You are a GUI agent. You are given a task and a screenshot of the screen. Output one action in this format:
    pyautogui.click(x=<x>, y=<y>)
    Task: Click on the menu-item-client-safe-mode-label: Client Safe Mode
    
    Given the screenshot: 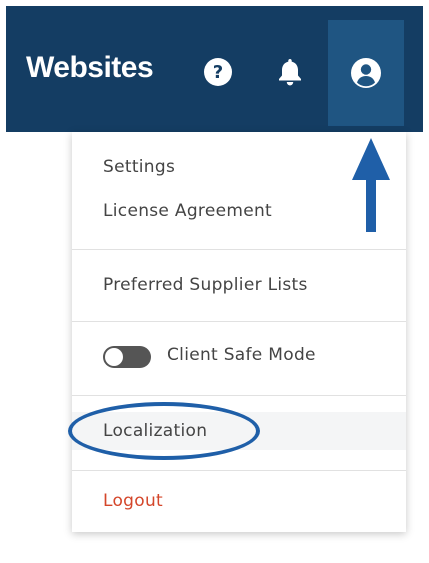 What is the action you would take?
    pyautogui.click(x=241, y=355)
    